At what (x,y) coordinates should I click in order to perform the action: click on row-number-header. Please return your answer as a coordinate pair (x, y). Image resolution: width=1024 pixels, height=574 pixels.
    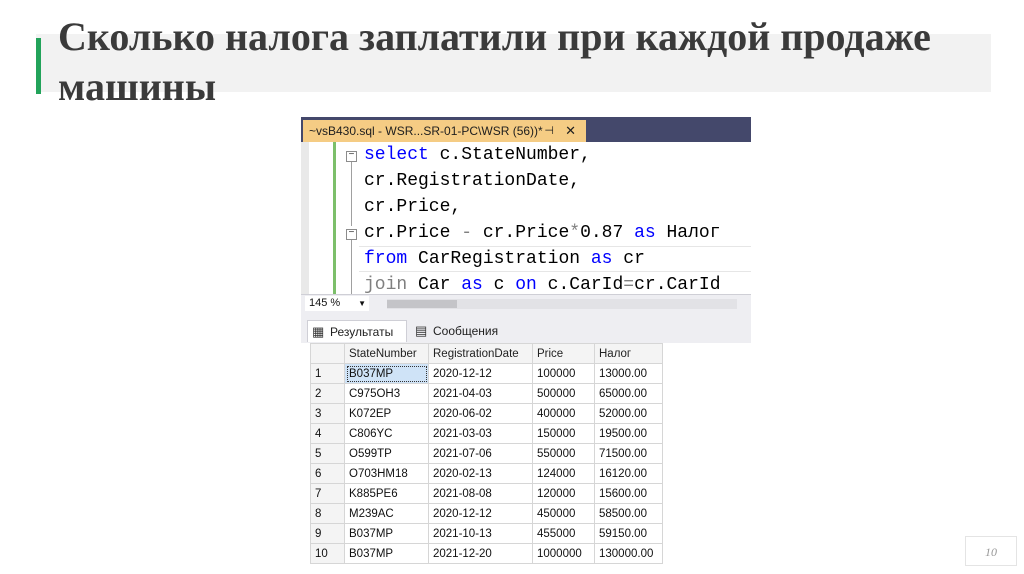
    Looking at the image, I should click on (327, 353).